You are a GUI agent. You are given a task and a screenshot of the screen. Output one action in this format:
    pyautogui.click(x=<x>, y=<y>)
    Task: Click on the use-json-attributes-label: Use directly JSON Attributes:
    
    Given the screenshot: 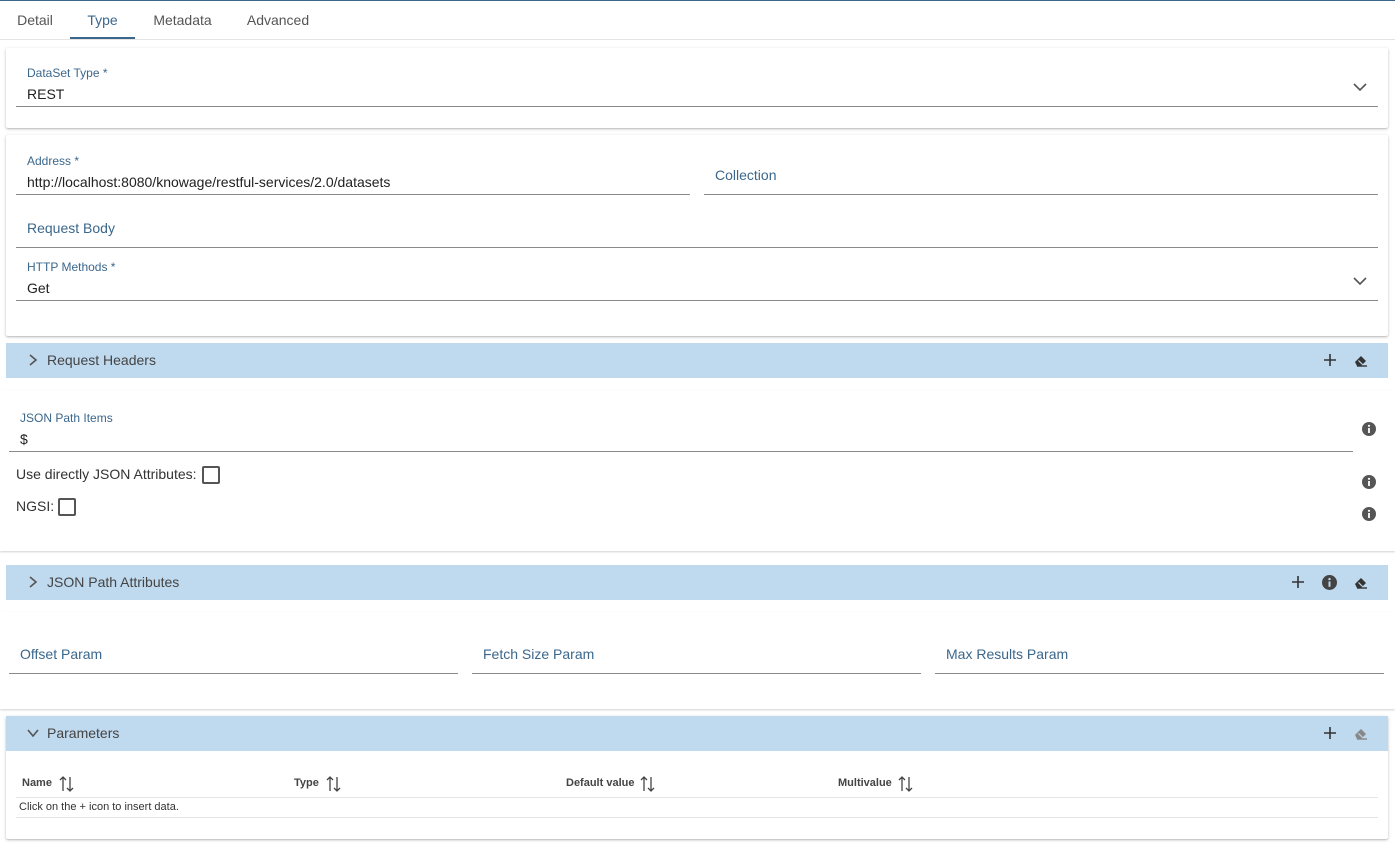 What is the action you would take?
    pyautogui.click(x=106, y=474)
    